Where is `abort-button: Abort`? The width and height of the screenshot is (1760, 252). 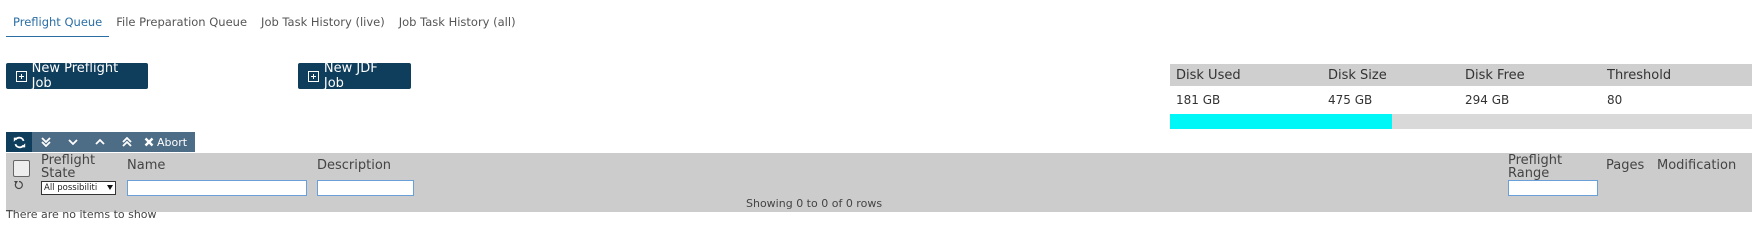
abort-button: Abort is located at coordinates (167, 142).